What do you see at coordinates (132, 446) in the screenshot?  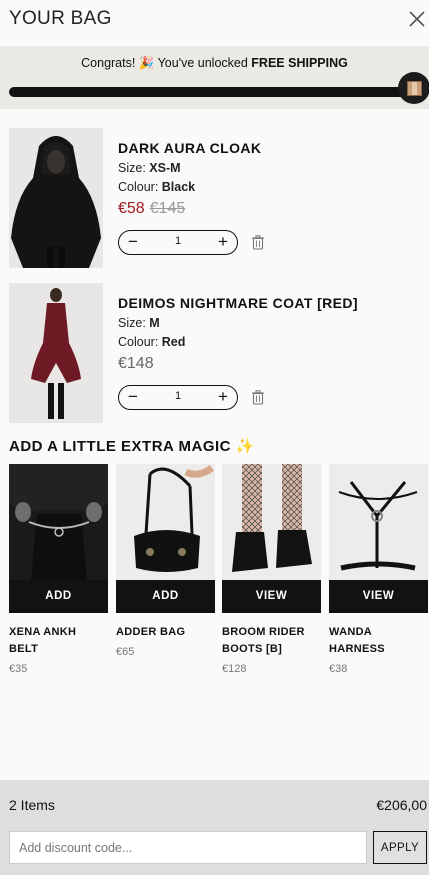 I see `upsell-heading: ADD A LITTLE EXTRA MAGIC ✨` at bounding box center [132, 446].